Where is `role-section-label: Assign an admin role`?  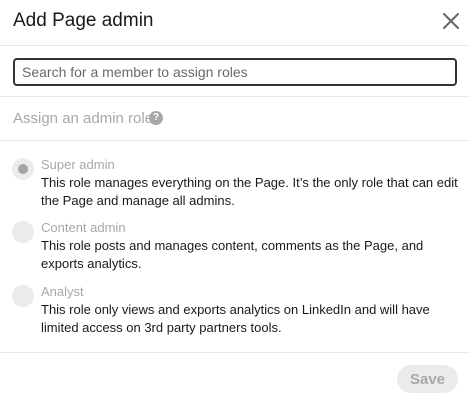
role-section-label: Assign an admin role is located at coordinates (83, 118).